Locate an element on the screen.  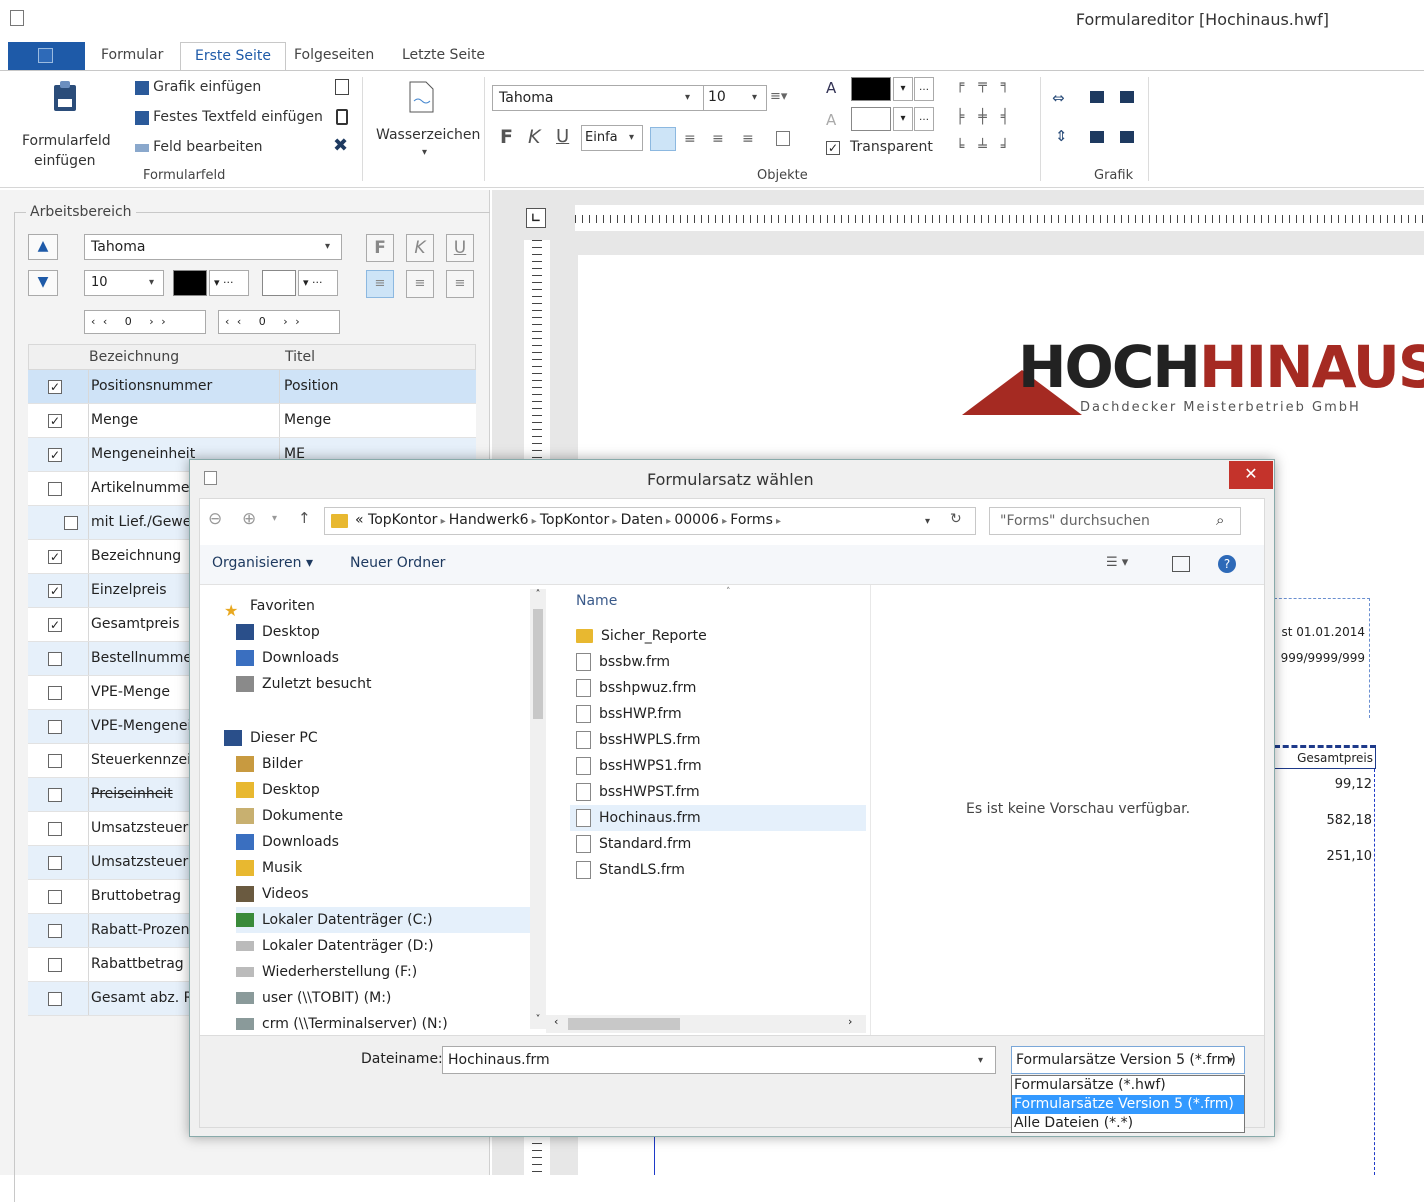
tree-item: crm (\\Terminalserver) (N:) is located at coordinates (342, 1023).